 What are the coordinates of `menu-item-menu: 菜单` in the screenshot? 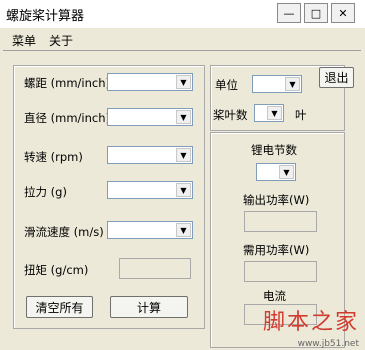 It's located at (24, 40).